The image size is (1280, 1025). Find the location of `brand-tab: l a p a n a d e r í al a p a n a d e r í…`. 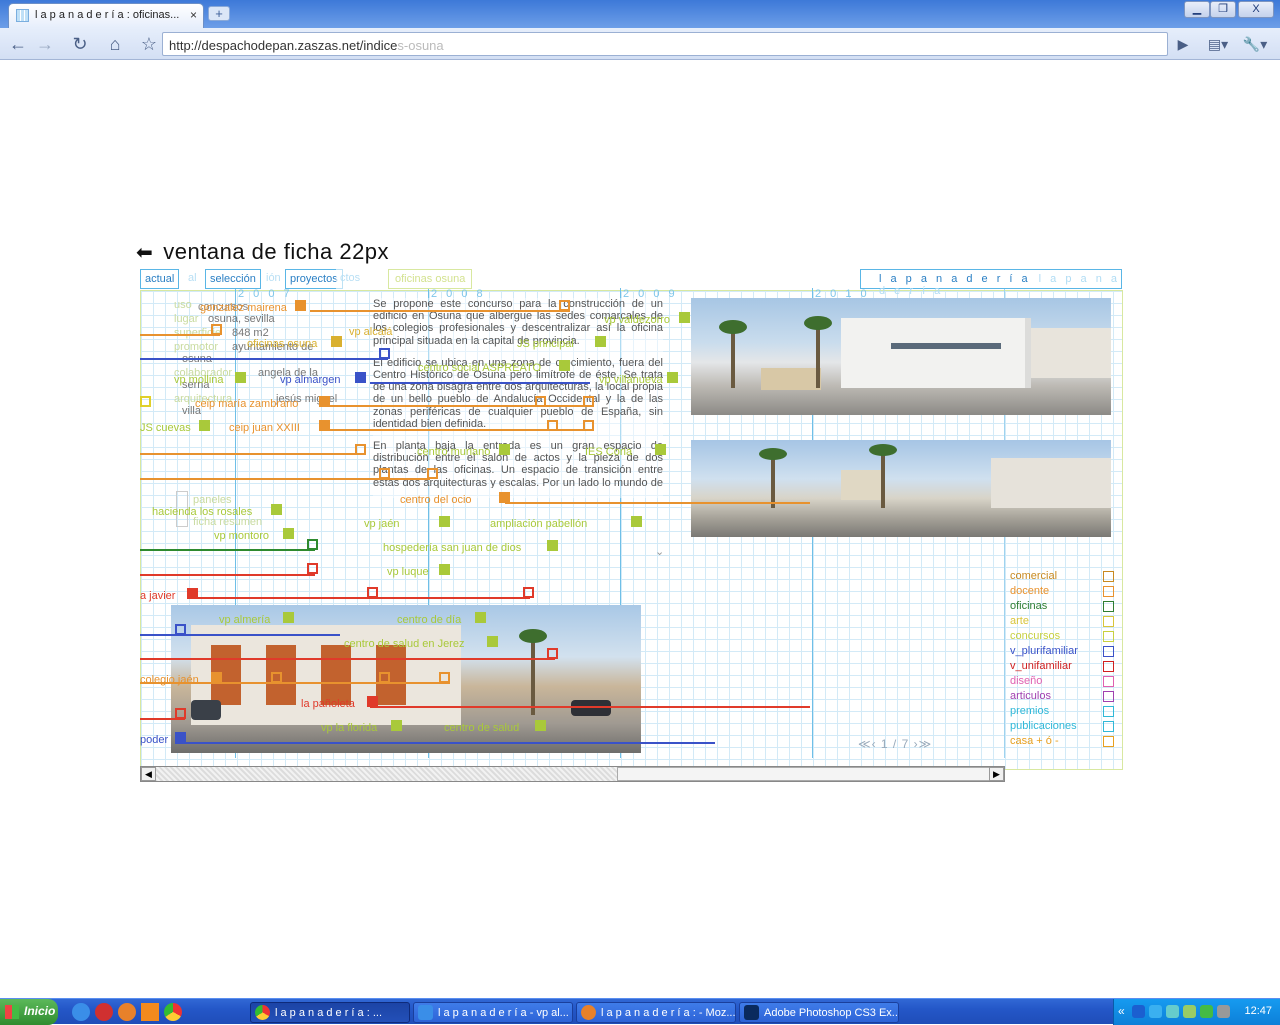

brand-tab: l a p a n a d e r í al a p a n a d e r í… is located at coordinates (991, 283).